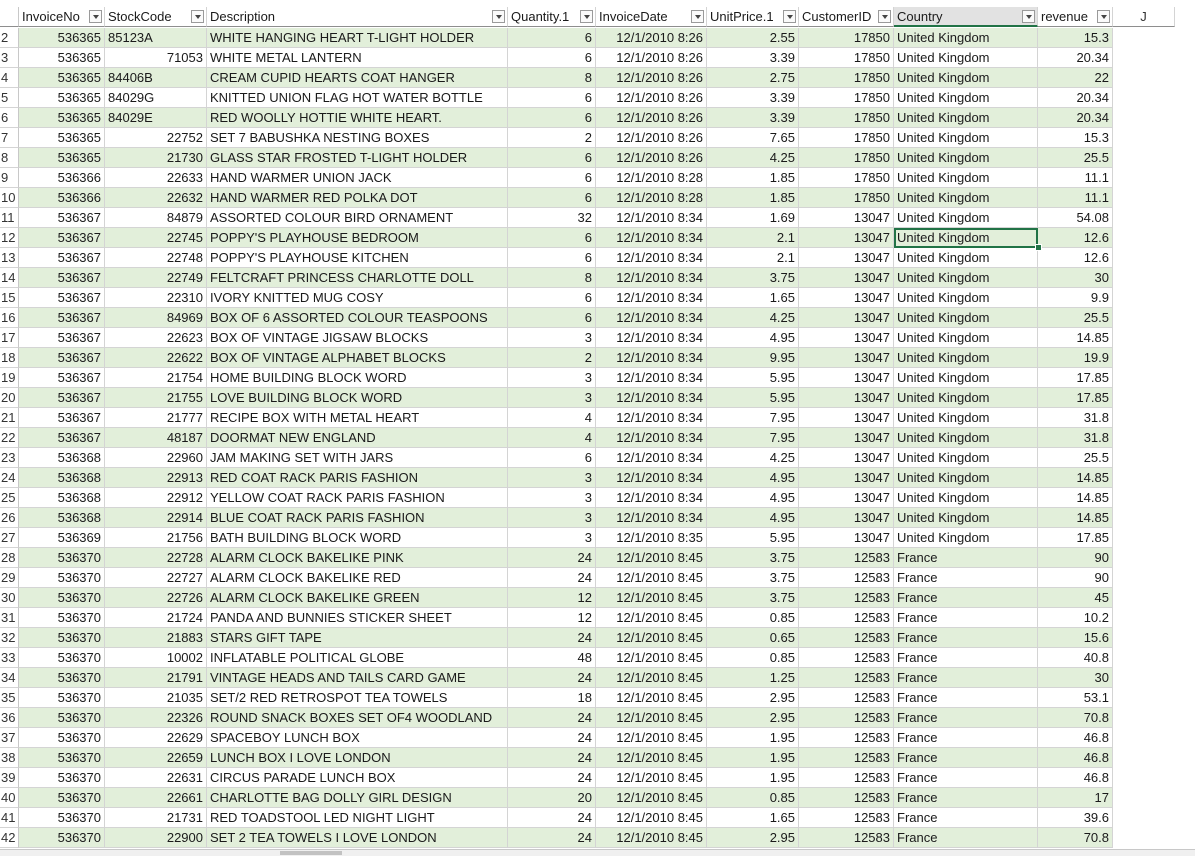 The image size is (1195, 856). Describe the element at coordinates (846, 17) in the screenshot. I see `header-customerid: CustomerID` at that location.